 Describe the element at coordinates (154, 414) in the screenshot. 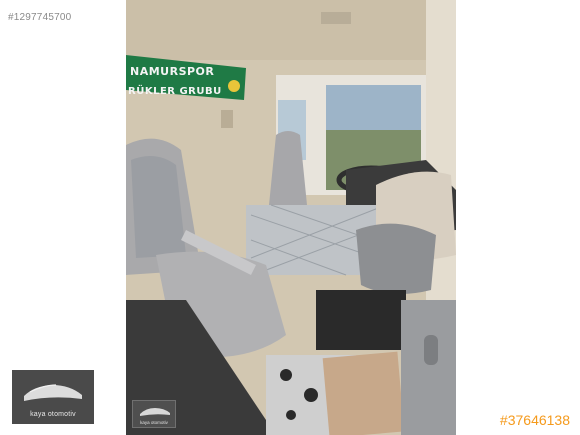

I see `dealer-watermark-logo-small: kaya otomotiv` at that location.